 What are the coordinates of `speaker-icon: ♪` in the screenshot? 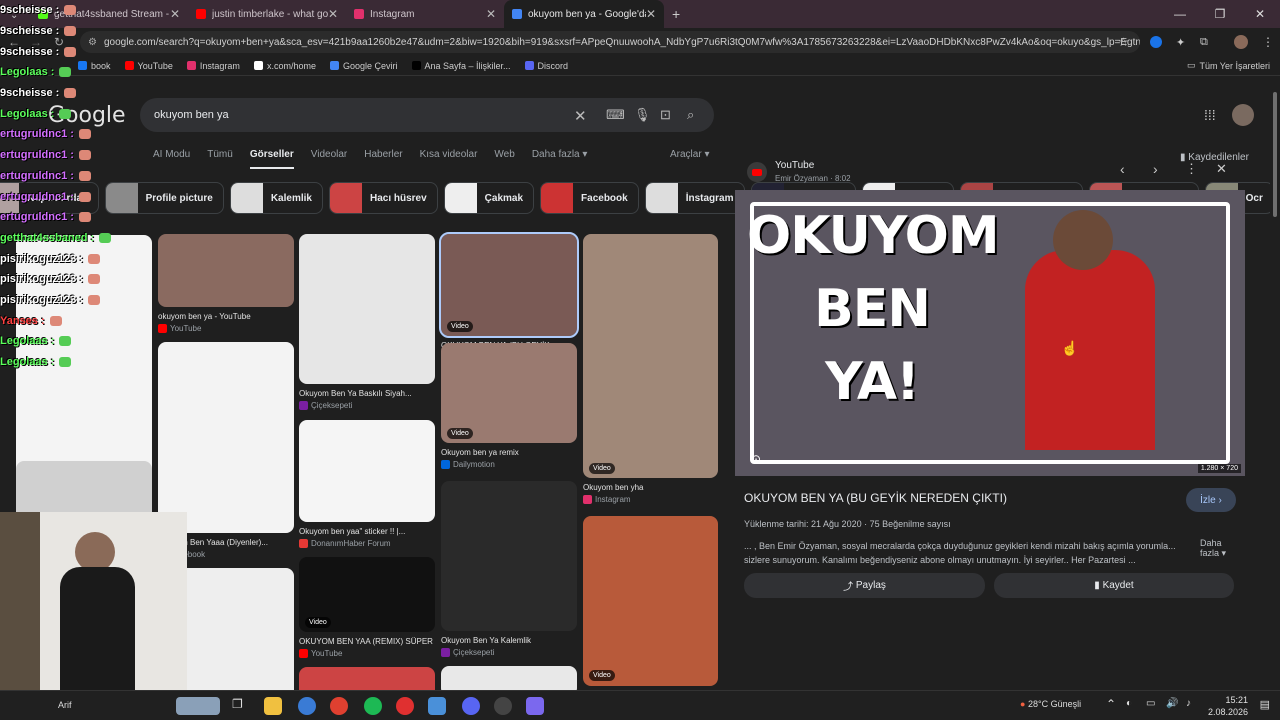 It's located at (1188, 703).